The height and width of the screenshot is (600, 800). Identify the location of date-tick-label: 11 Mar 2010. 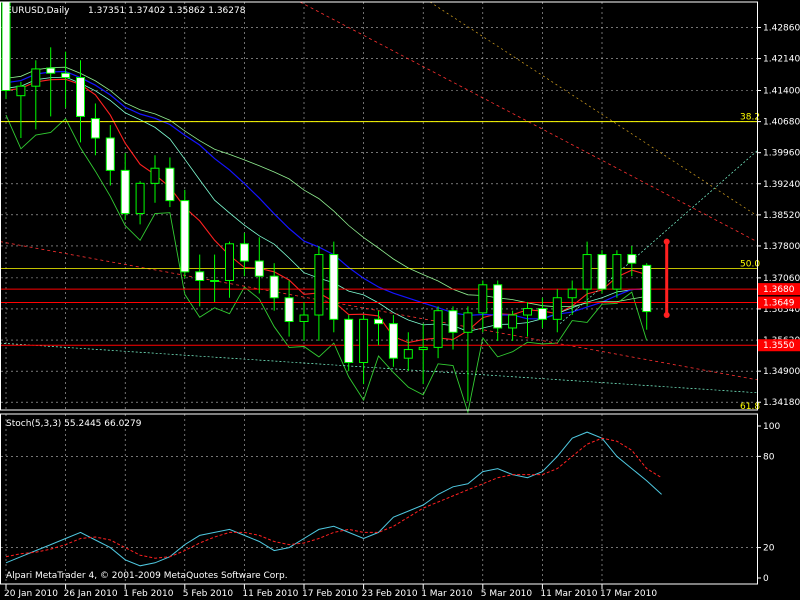
(568, 594).